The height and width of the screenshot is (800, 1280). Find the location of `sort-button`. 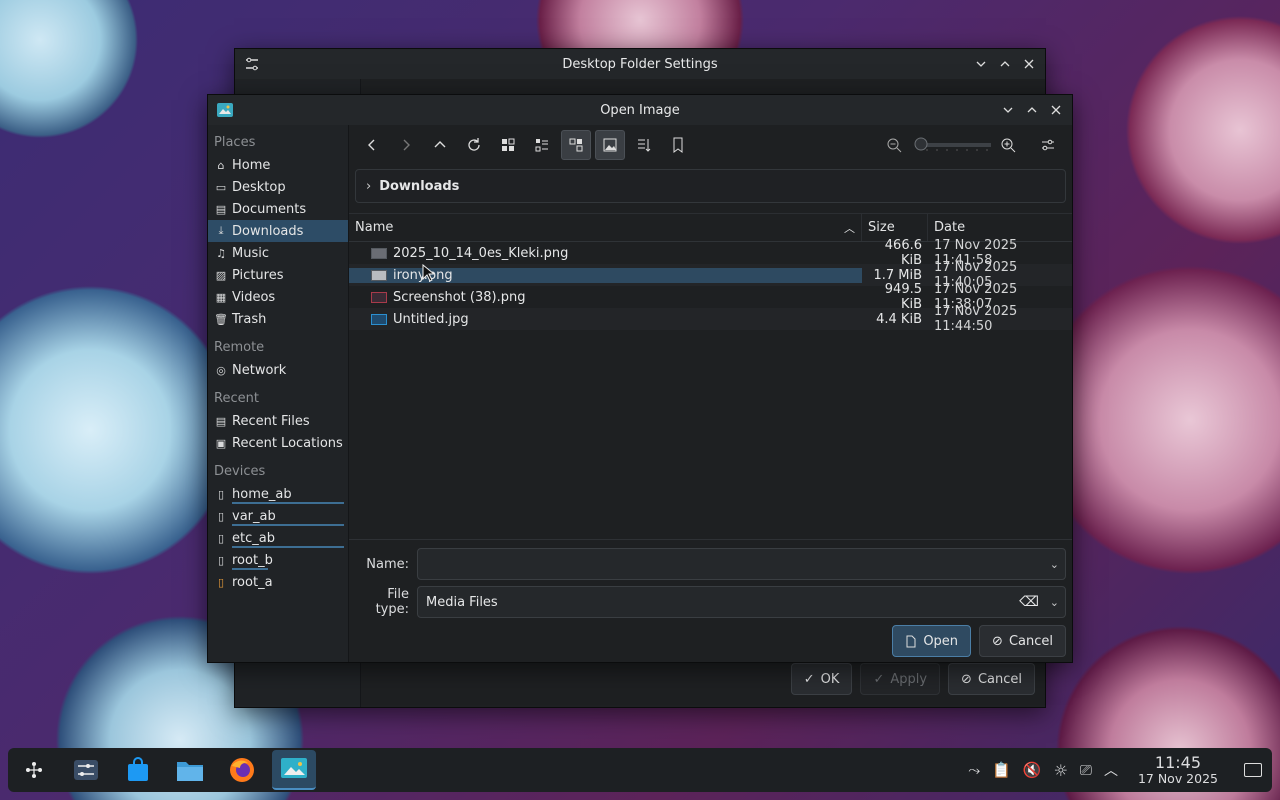

sort-button is located at coordinates (644, 145).